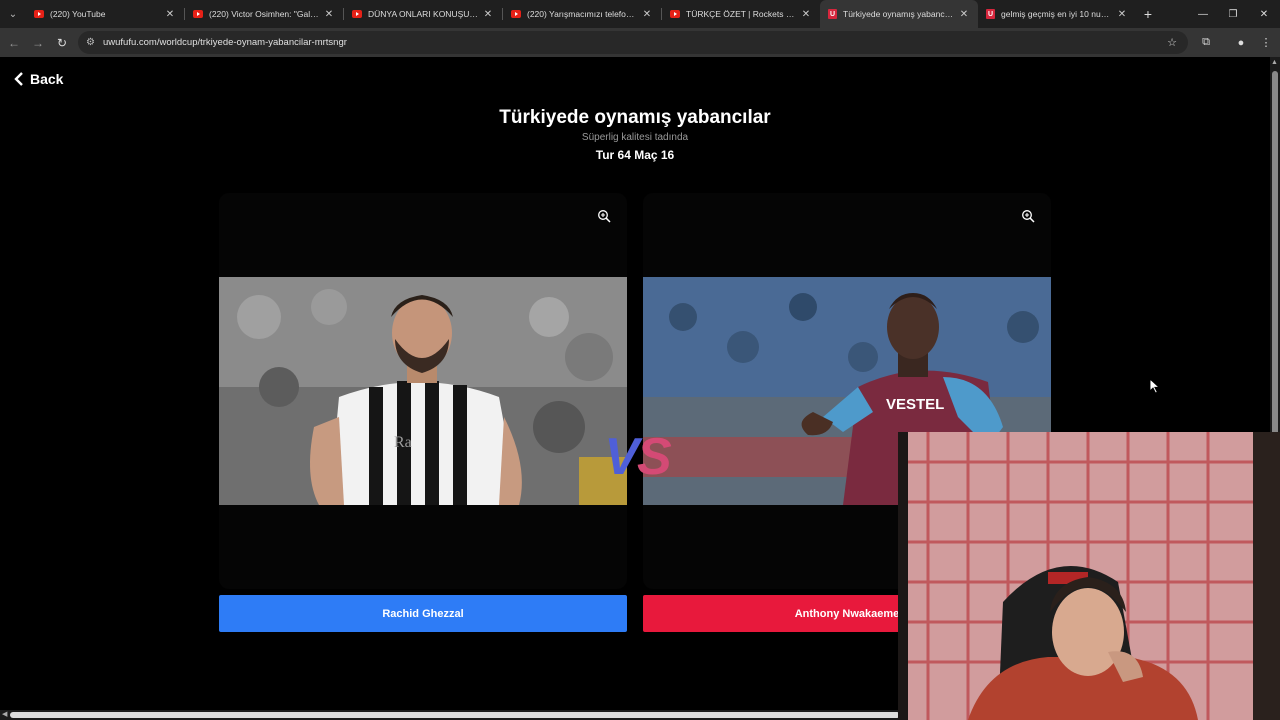 The height and width of the screenshot is (720, 1280). I want to click on jersey-sponsor: VESTEL, so click(915, 404).